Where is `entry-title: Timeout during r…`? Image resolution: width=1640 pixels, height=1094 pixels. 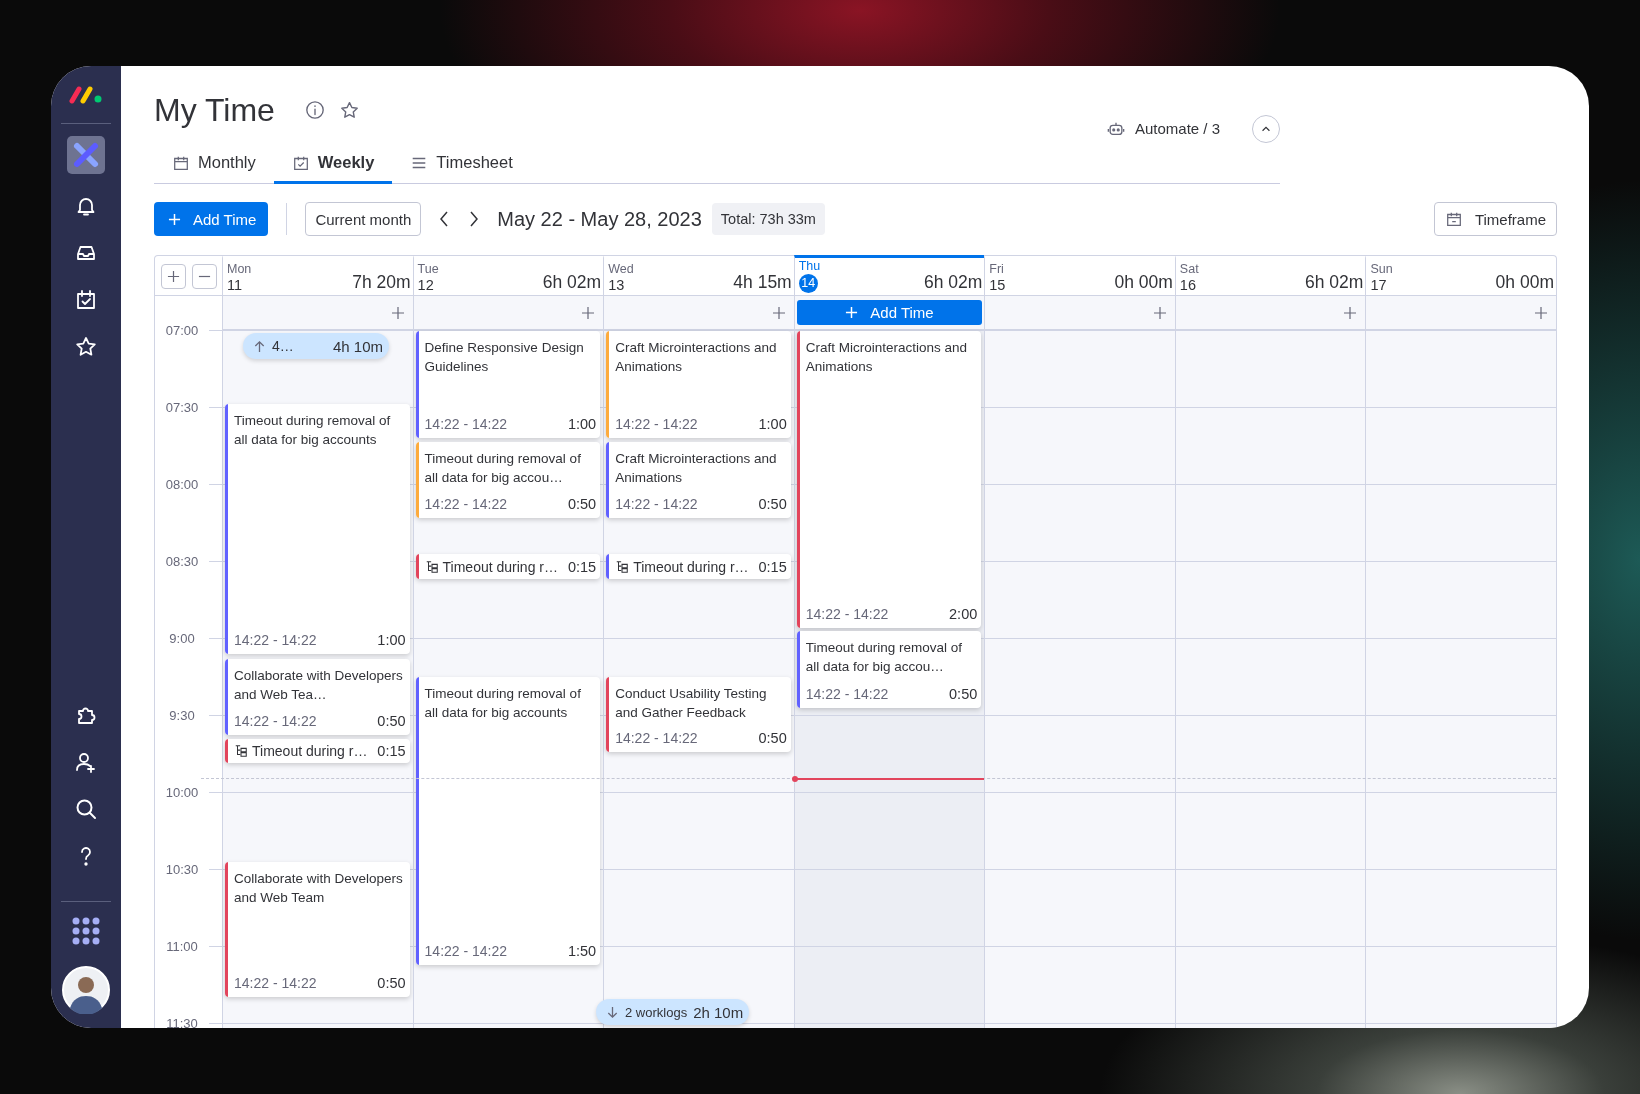
entry-title: Timeout during r… is located at coordinates (500, 566).